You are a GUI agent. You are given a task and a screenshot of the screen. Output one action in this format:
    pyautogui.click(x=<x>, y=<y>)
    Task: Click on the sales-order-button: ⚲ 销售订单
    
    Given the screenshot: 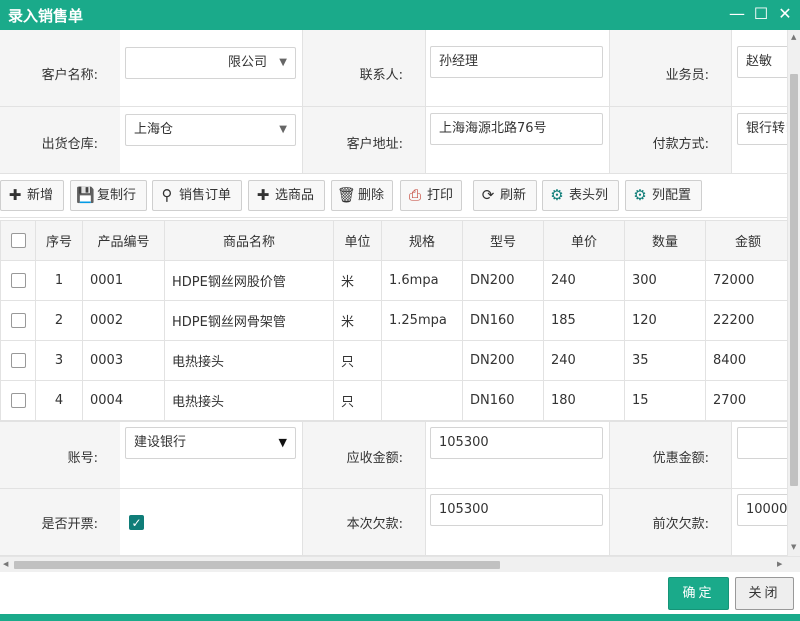 What is the action you would take?
    pyautogui.click(x=197, y=195)
    